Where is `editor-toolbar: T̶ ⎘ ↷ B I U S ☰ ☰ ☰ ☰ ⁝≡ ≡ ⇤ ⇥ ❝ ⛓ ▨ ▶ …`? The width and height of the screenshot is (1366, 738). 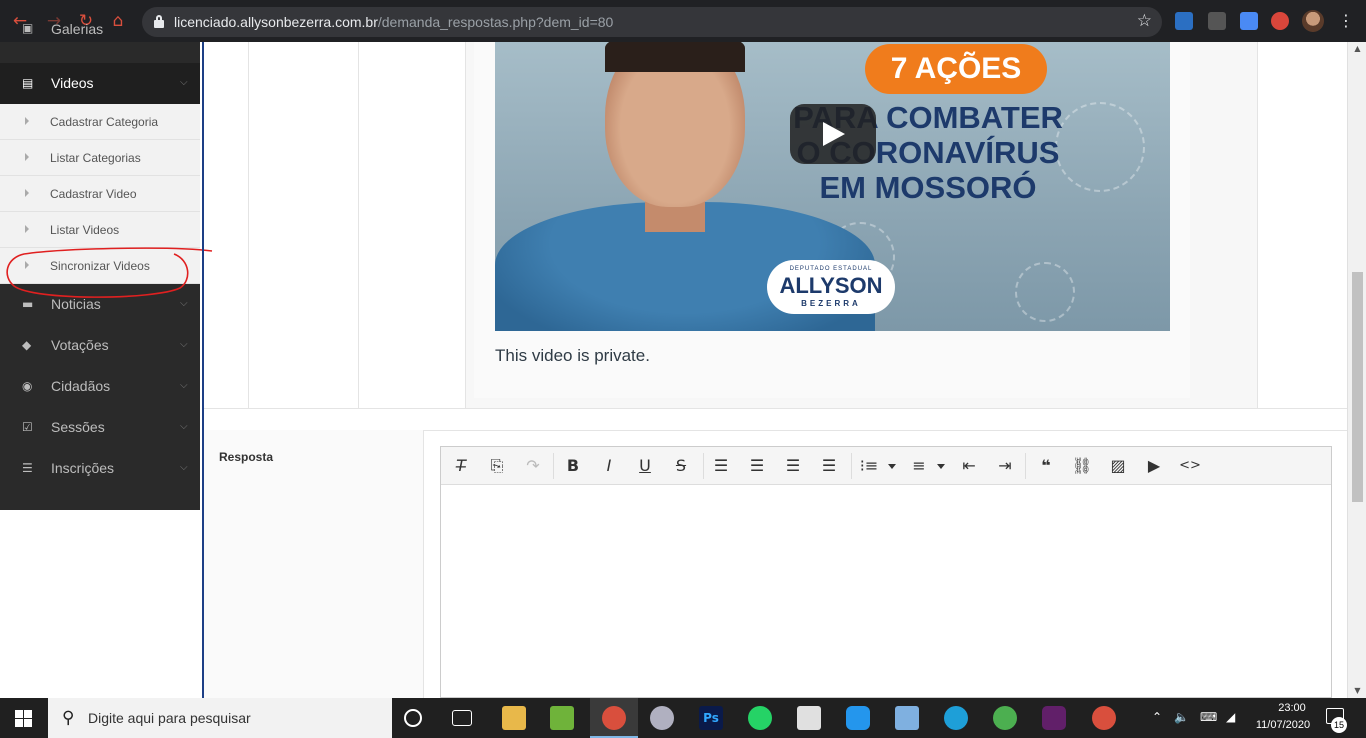
editor-toolbar: T̶ ⎘ ↷ B I U S ☰ ☰ ☰ ☰ ⁝≡ ≡ ⇤ ⇥ ❝ ⛓ ▨ ▶ … is located at coordinates (886, 466).